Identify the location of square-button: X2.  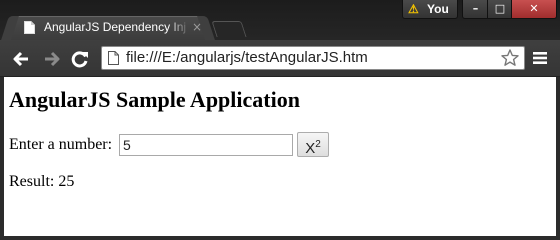
(313, 144).